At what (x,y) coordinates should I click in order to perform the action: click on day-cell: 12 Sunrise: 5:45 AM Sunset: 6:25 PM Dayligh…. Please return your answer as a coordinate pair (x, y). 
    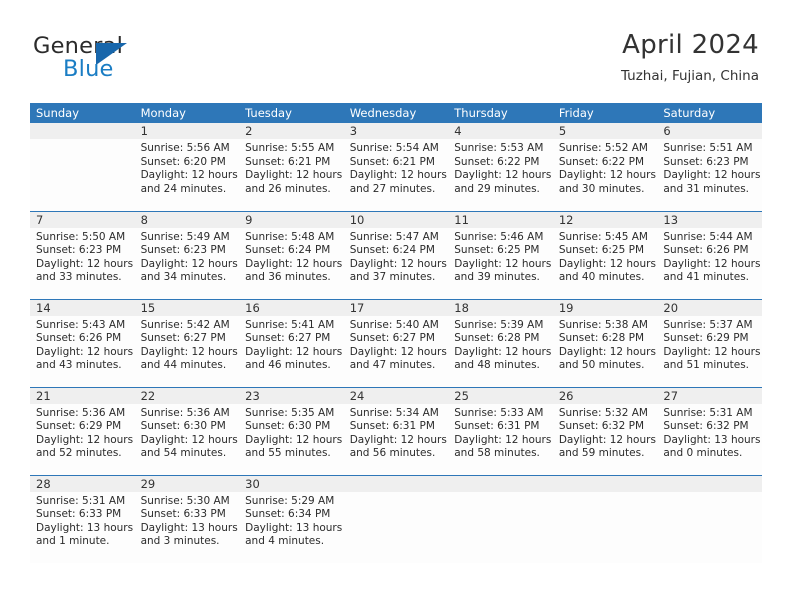
    Looking at the image, I should click on (605, 254).